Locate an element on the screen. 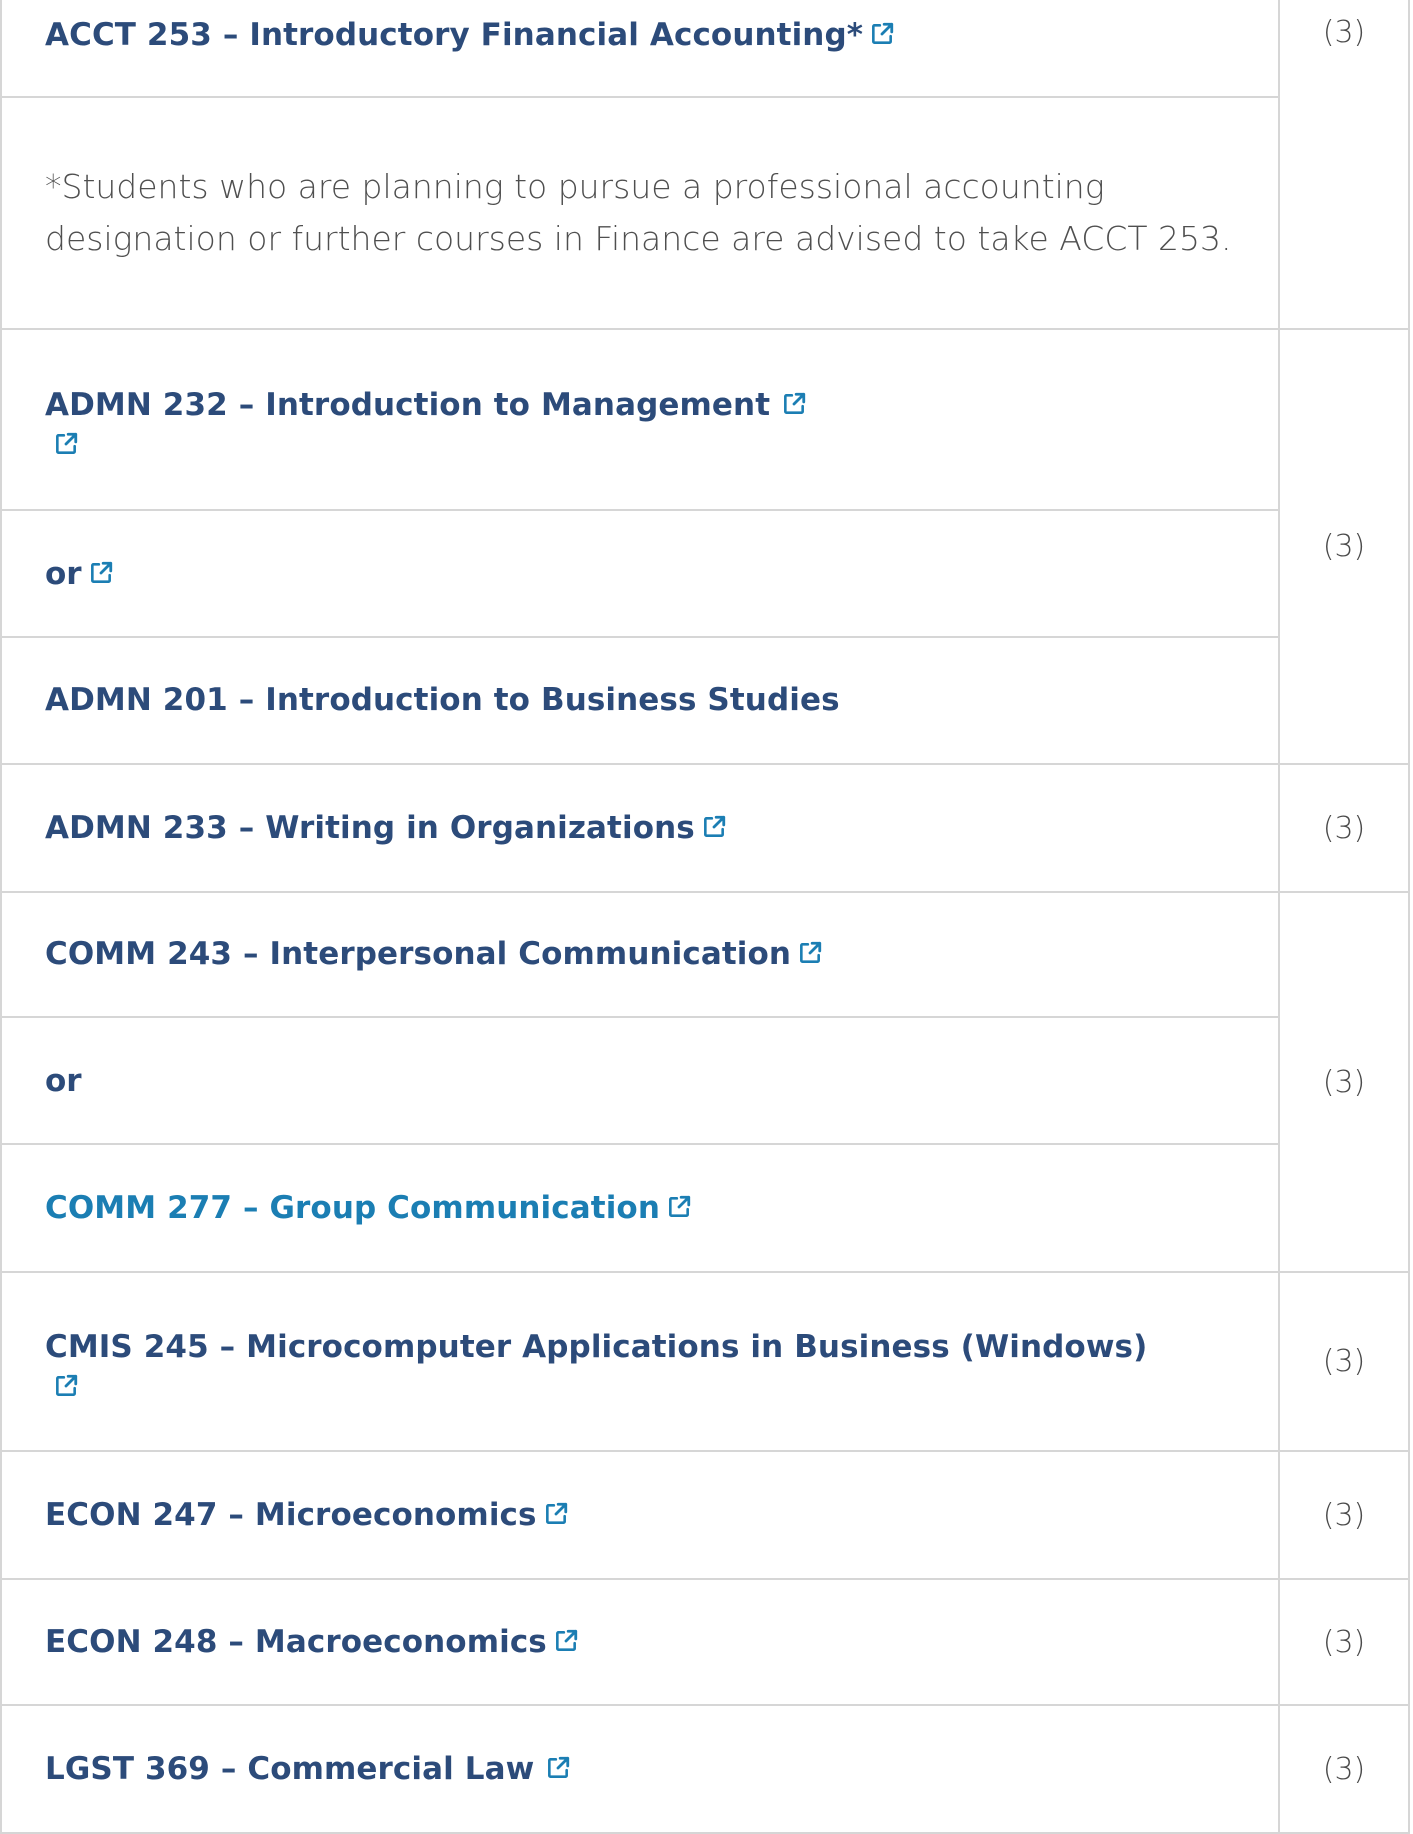 This screenshot has height=1834, width=1413. course-cell: COMM 277 – Group Communication is located at coordinates (640, 1208).